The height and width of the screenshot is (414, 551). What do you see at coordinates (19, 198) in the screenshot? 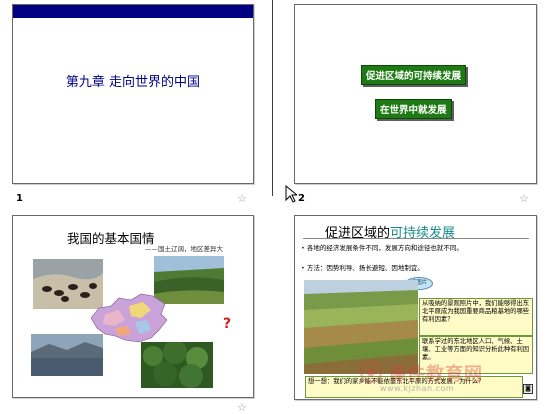
I see `slide-number-1: 1` at bounding box center [19, 198].